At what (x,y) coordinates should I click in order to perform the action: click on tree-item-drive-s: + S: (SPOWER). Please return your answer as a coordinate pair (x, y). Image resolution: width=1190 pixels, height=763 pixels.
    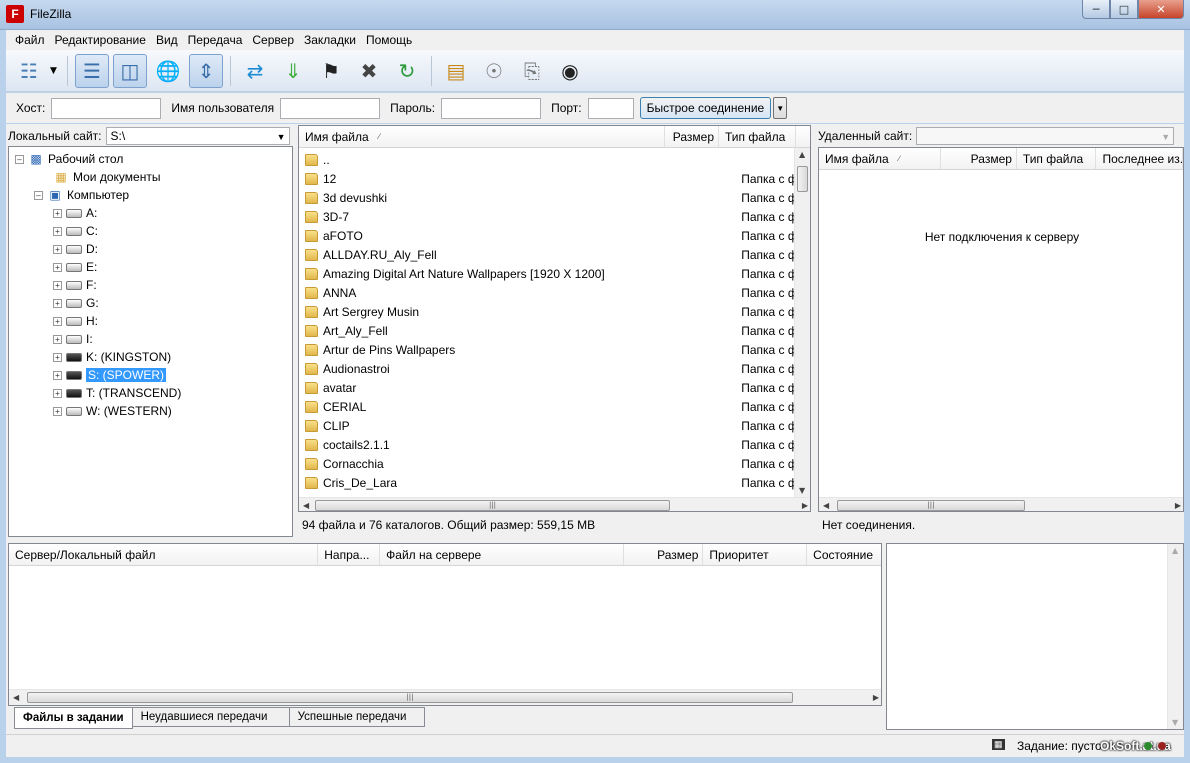
    Looking at the image, I should click on (153, 375).